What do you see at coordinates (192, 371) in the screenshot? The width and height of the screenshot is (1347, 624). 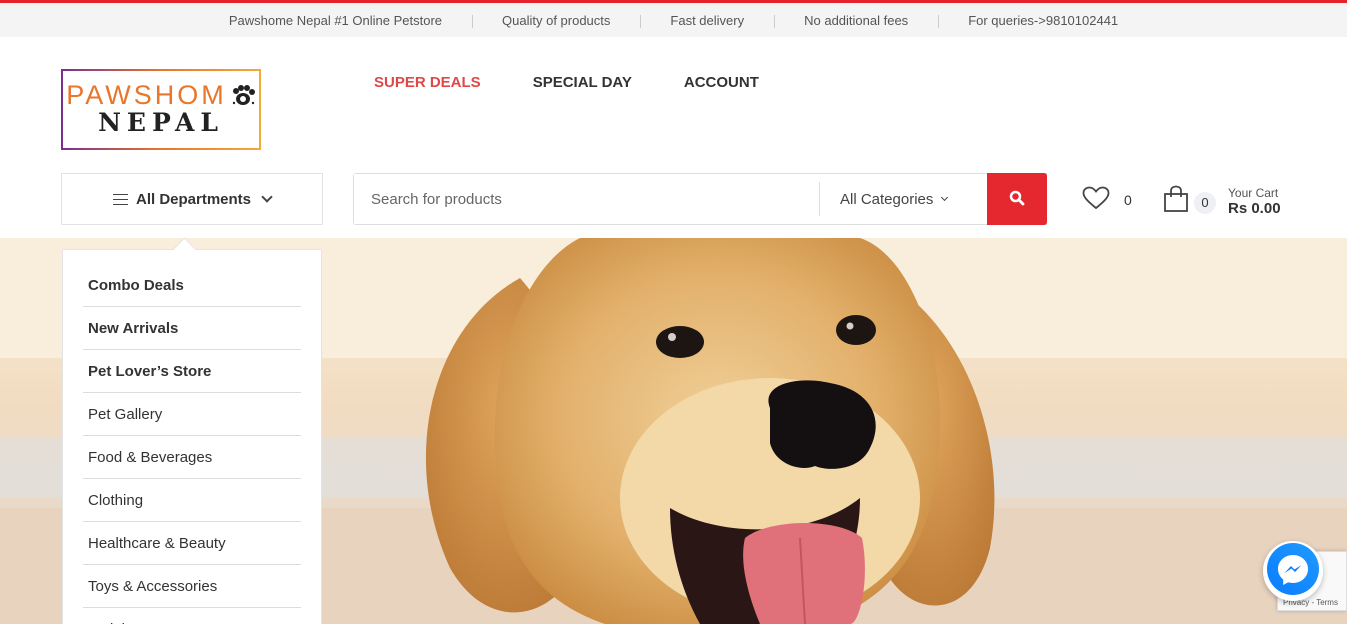 I see `dept-item-pet-lovers-store: Pet Lover’s Store` at bounding box center [192, 371].